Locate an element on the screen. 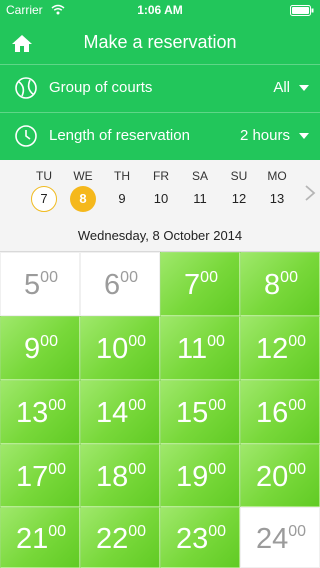 The height and width of the screenshot is (568, 320). calendar-day: FR 10 is located at coordinates (161, 190).